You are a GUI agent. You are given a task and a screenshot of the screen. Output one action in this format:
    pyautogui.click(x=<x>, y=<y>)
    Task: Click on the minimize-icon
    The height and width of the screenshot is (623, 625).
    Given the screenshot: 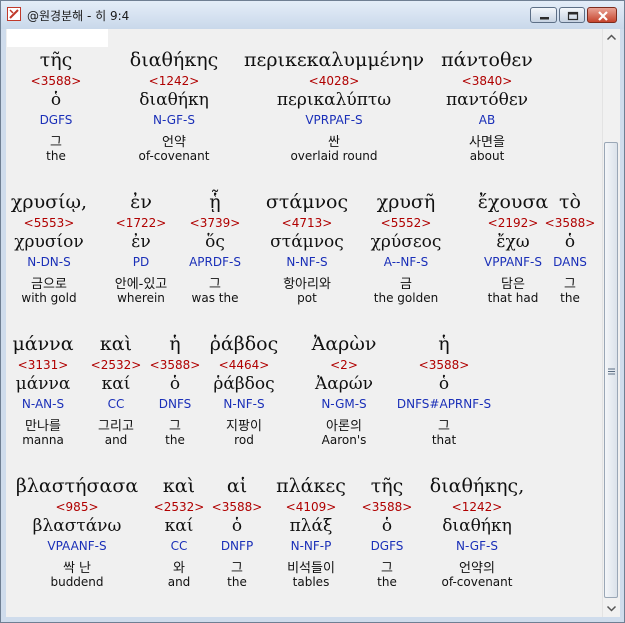 What is the action you would take?
    pyautogui.click(x=544, y=18)
    